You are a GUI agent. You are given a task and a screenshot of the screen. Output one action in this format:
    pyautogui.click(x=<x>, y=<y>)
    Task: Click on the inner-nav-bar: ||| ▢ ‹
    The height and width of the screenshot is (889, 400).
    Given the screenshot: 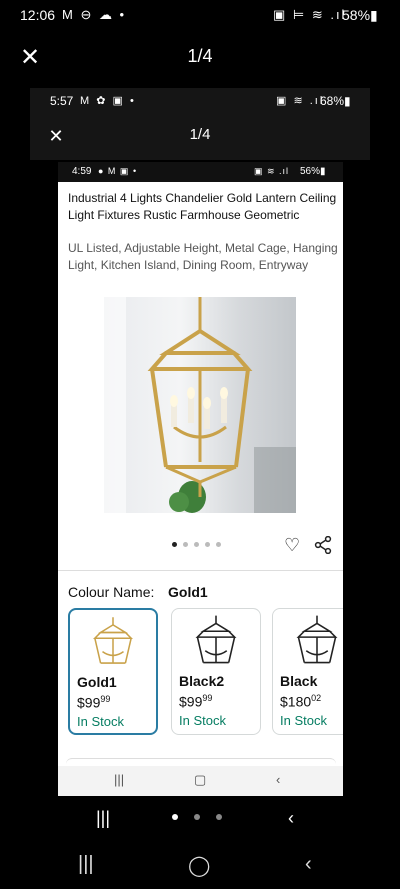 What is the action you would take?
    pyautogui.click(x=200, y=781)
    